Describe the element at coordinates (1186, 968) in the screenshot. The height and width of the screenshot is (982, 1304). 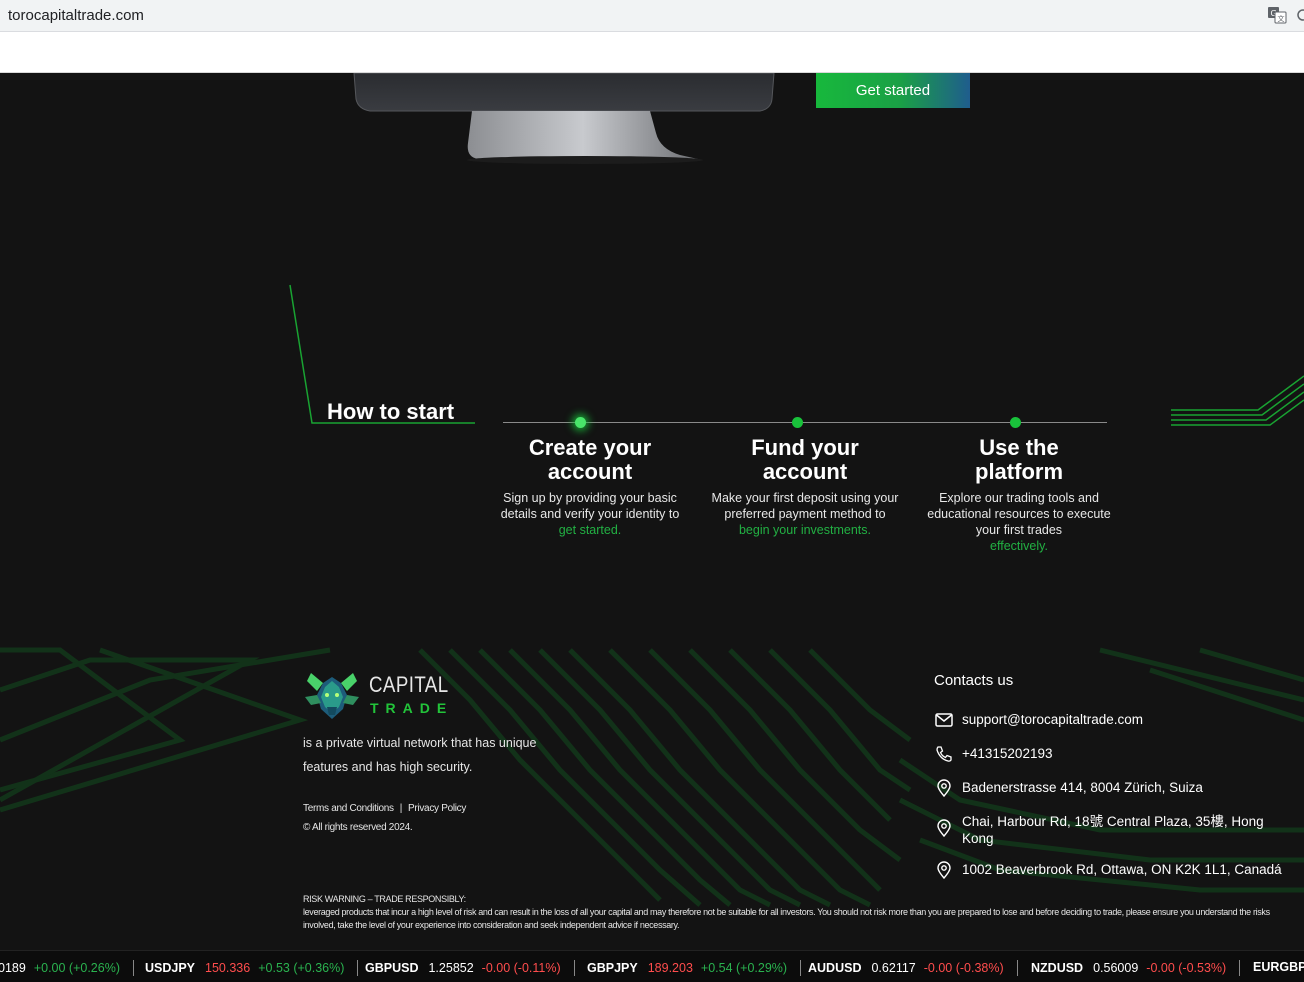
I see `ticker-change: -0.00 (-0.53%)` at that location.